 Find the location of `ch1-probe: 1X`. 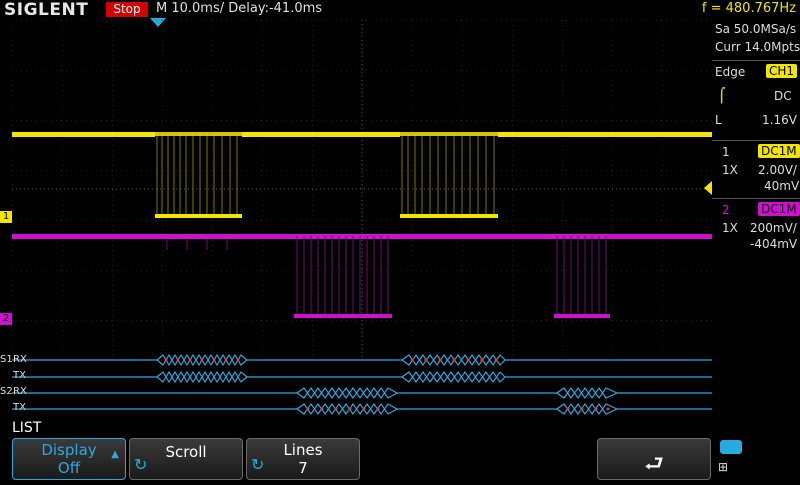

ch1-probe: 1X is located at coordinates (730, 170).